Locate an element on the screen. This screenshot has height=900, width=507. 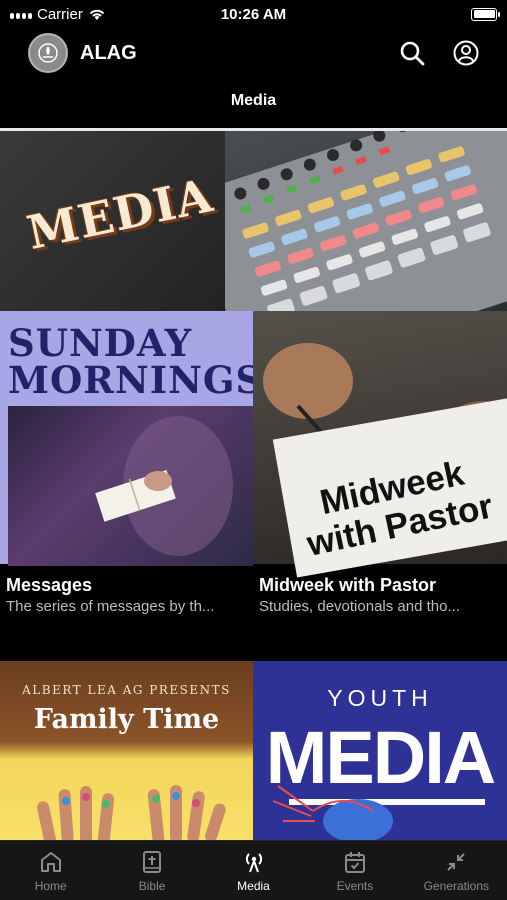
header-actions is located at coordinates (439, 53).